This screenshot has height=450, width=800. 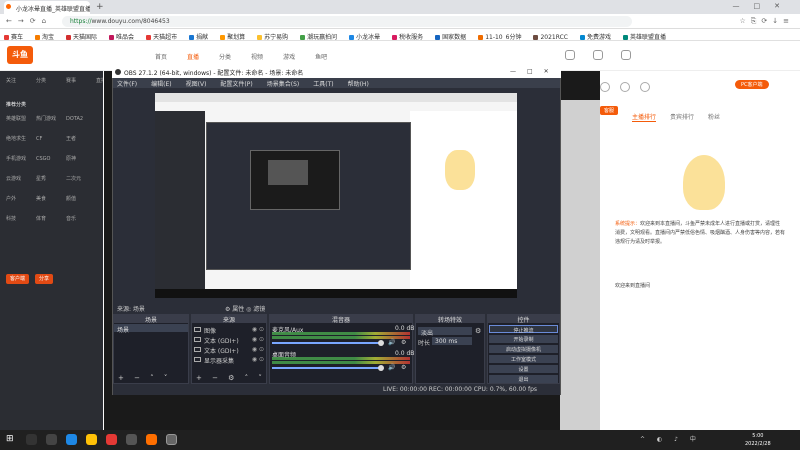 What do you see at coordinates (323, 84) in the screenshot?
I see `obs-menu-item: 工具(T)` at bounding box center [323, 84].